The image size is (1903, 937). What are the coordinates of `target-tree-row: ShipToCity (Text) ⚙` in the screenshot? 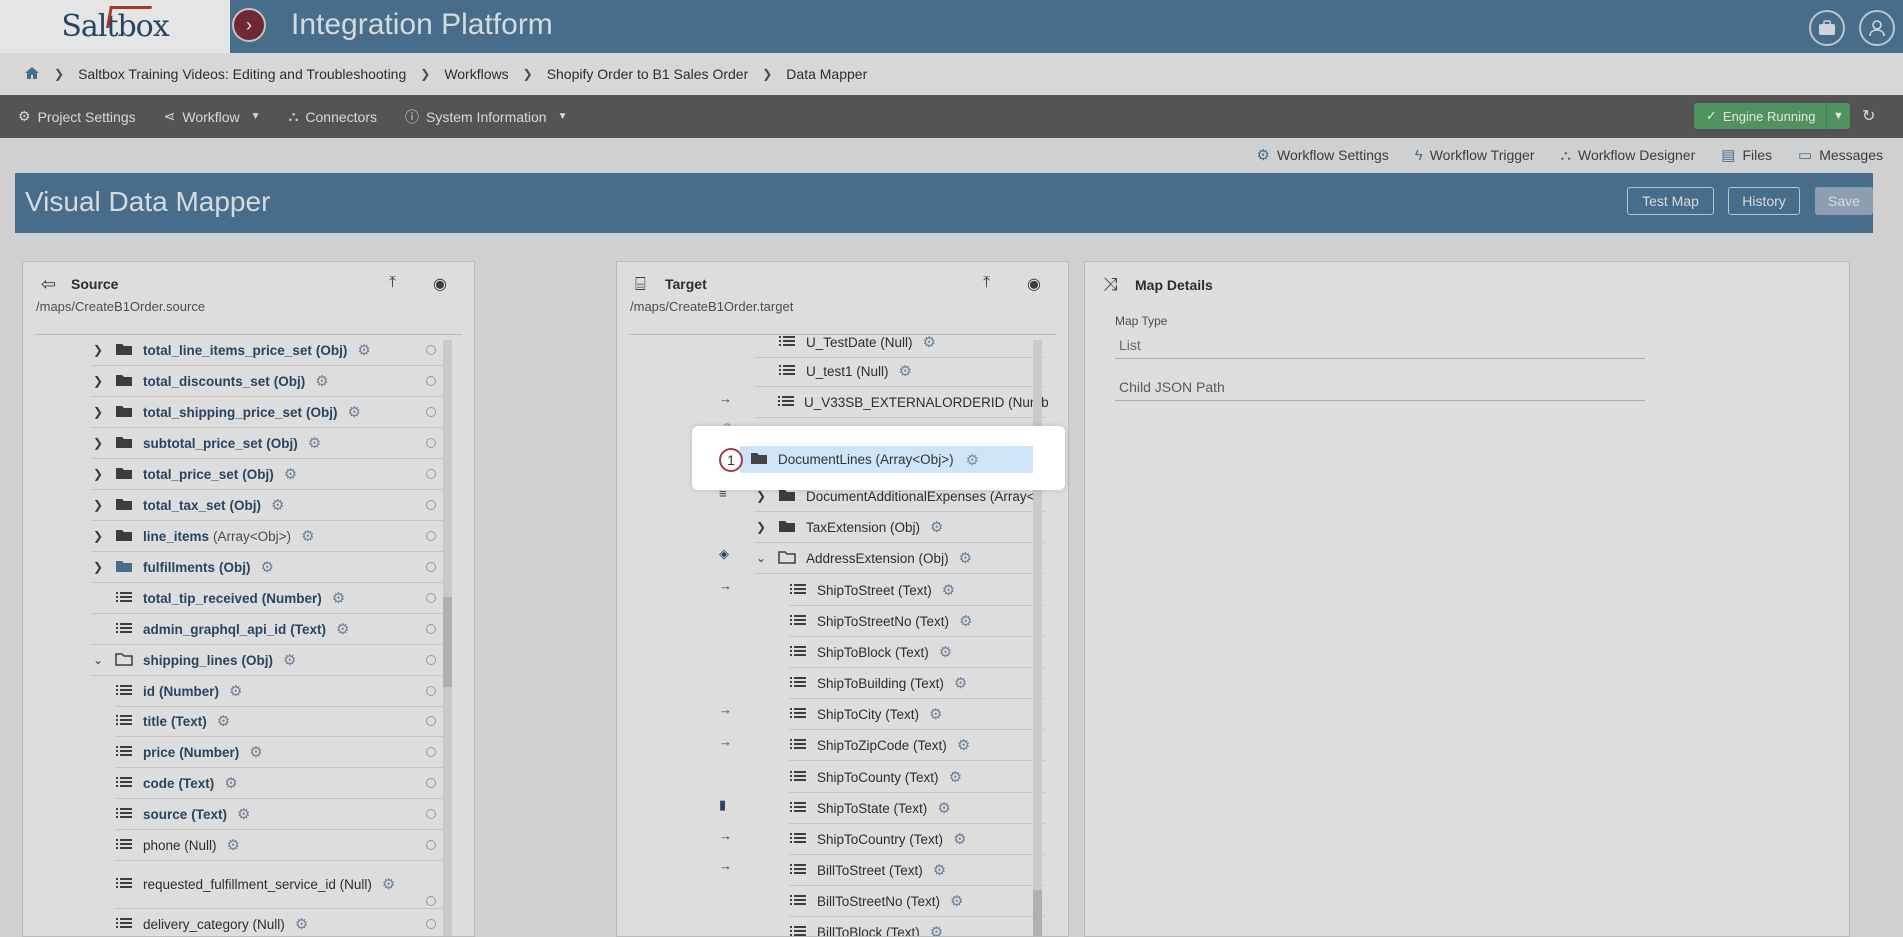 It's located at (917, 714).